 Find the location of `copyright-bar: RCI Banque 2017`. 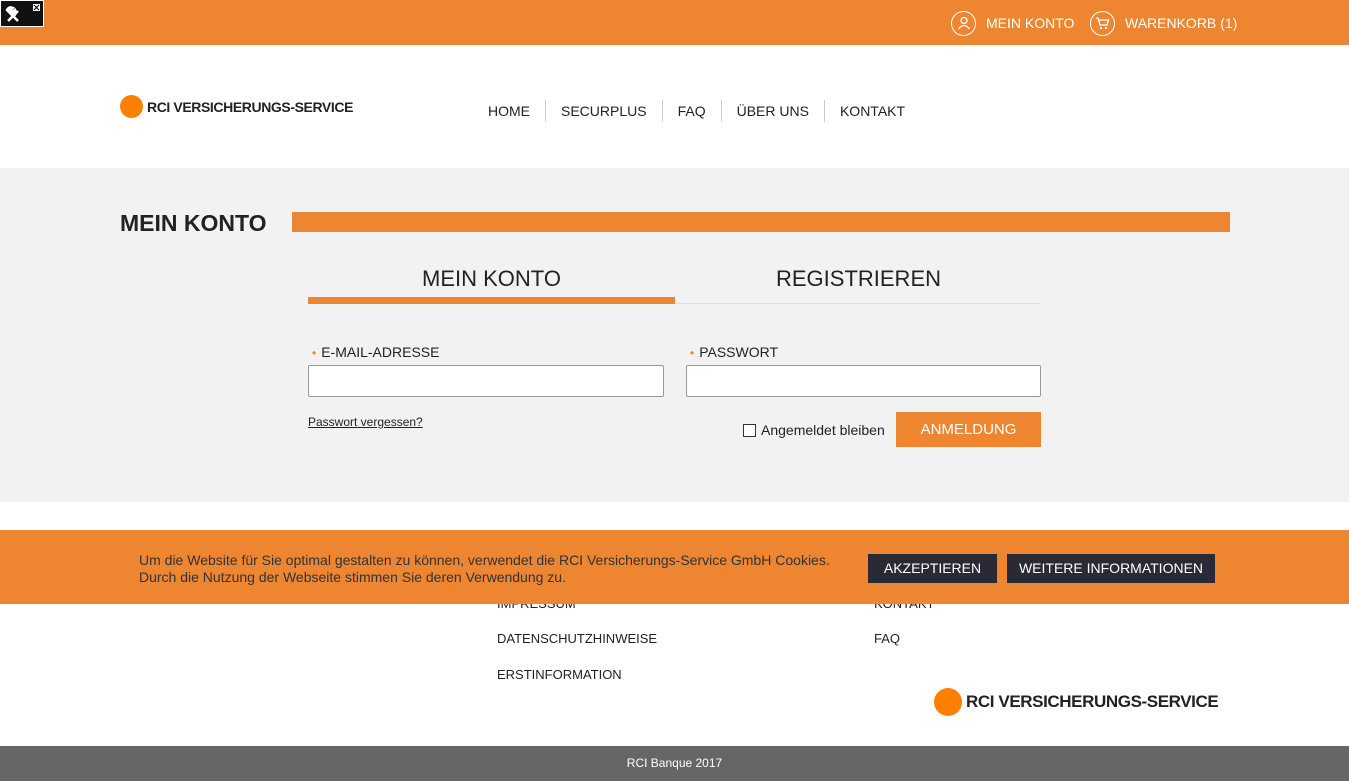

copyright-bar: RCI Banque 2017 is located at coordinates (674, 763).